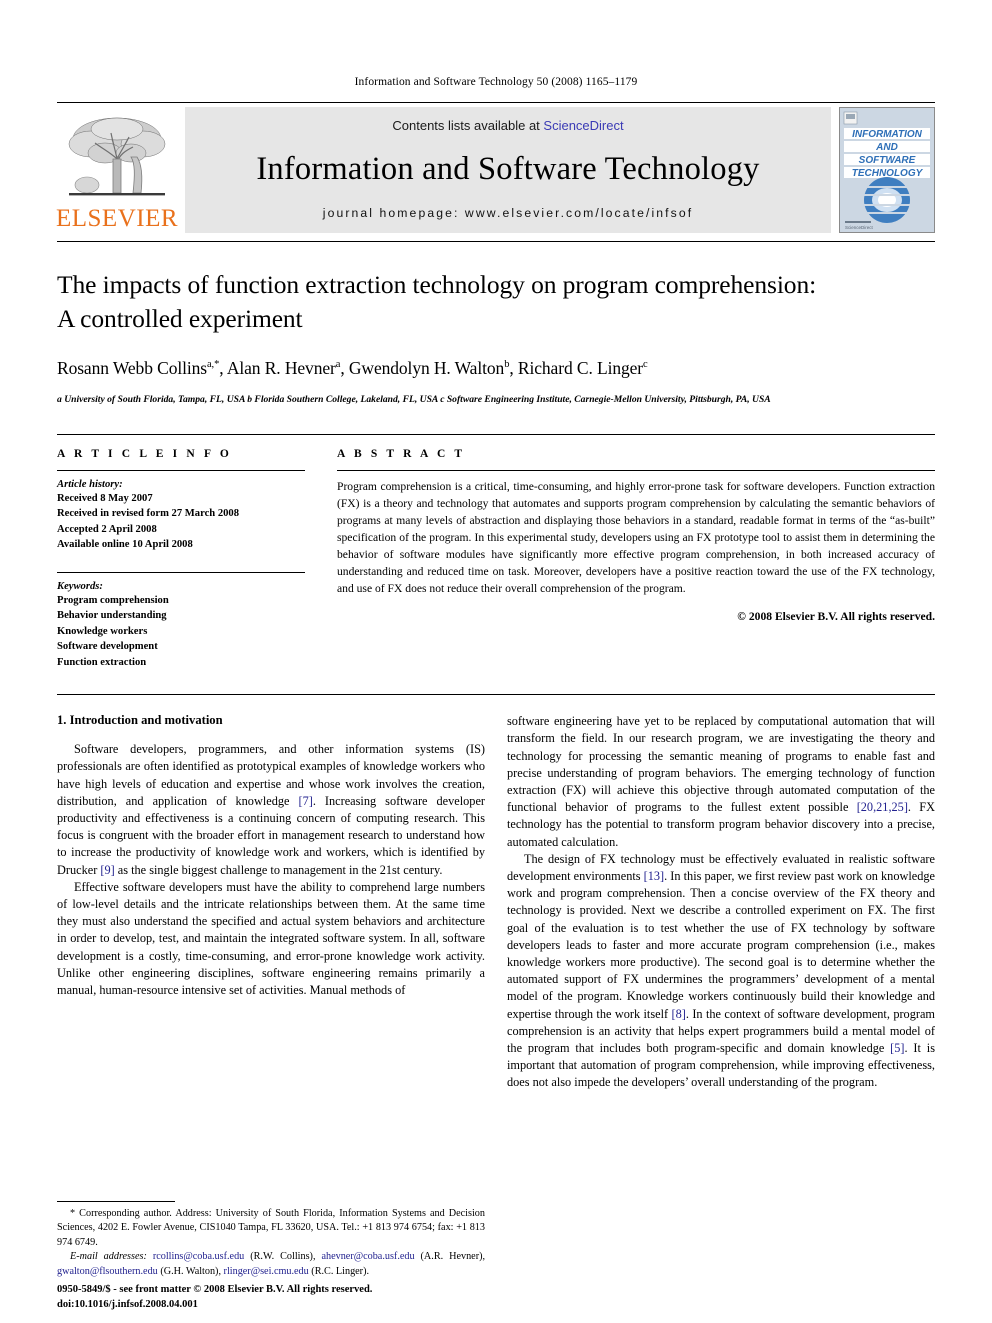 Image resolution: width=992 pixels, height=1323 pixels. Describe the element at coordinates (127, 1305) in the screenshot. I see `doi-line: doi:10.1016/j.infsof.2008.04.001` at that location.